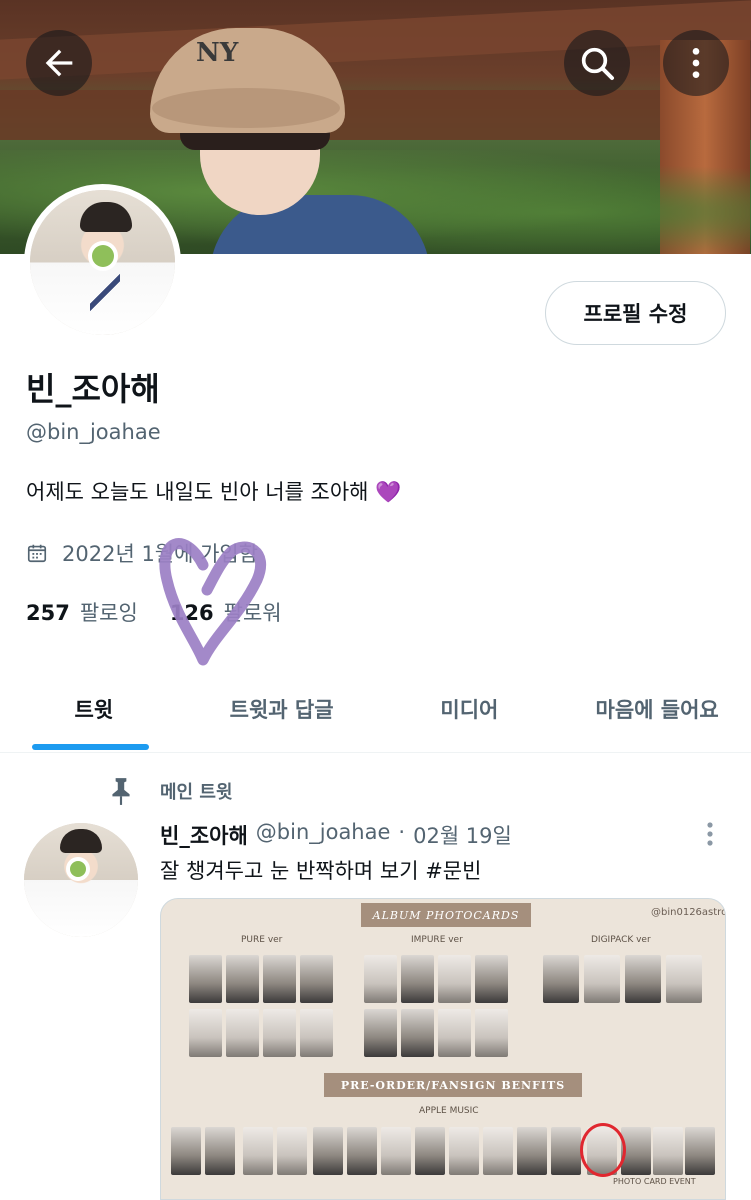 The image size is (751, 1200). What do you see at coordinates (121, 791) in the screenshot?
I see `pin-icon` at bounding box center [121, 791].